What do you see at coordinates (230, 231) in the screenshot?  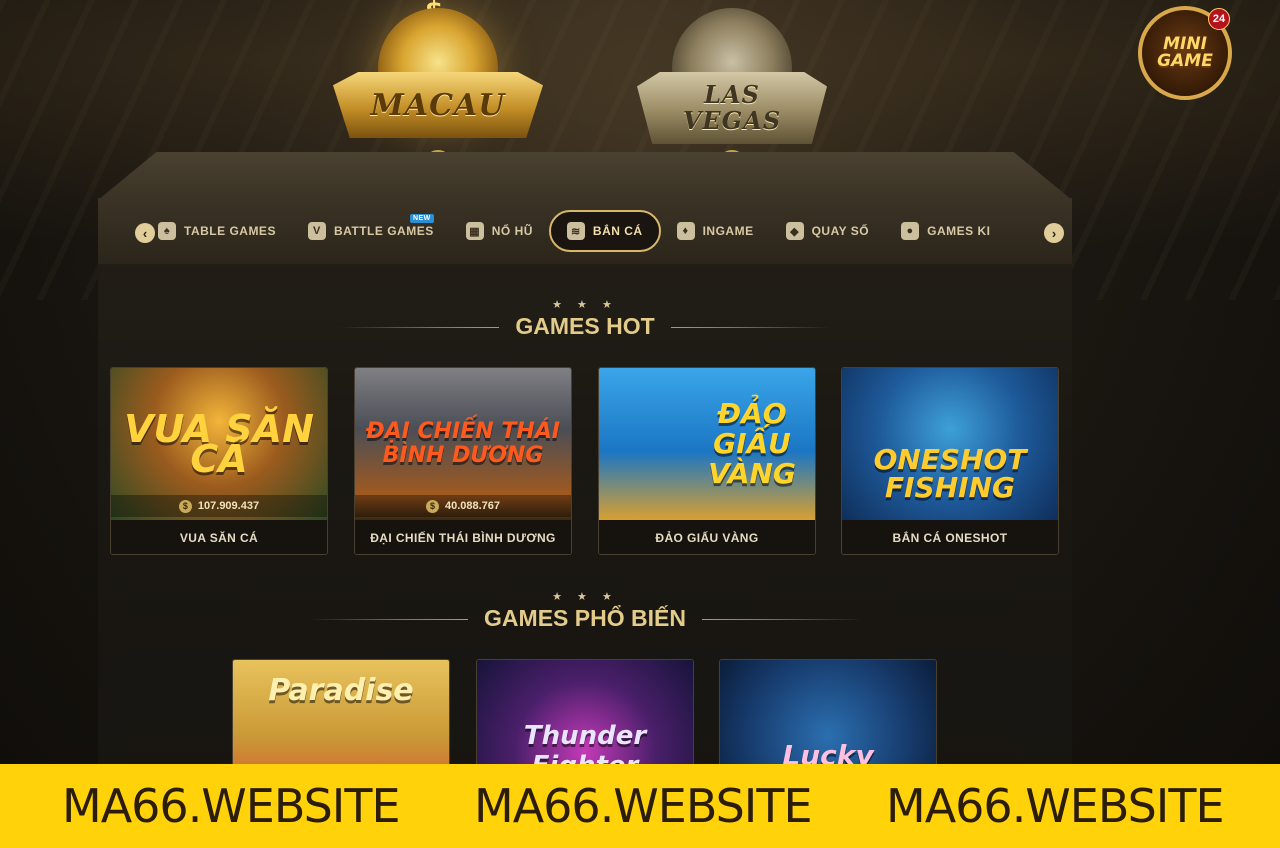 I see `tab-label: TABLE GAMES` at bounding box center [230, 231].